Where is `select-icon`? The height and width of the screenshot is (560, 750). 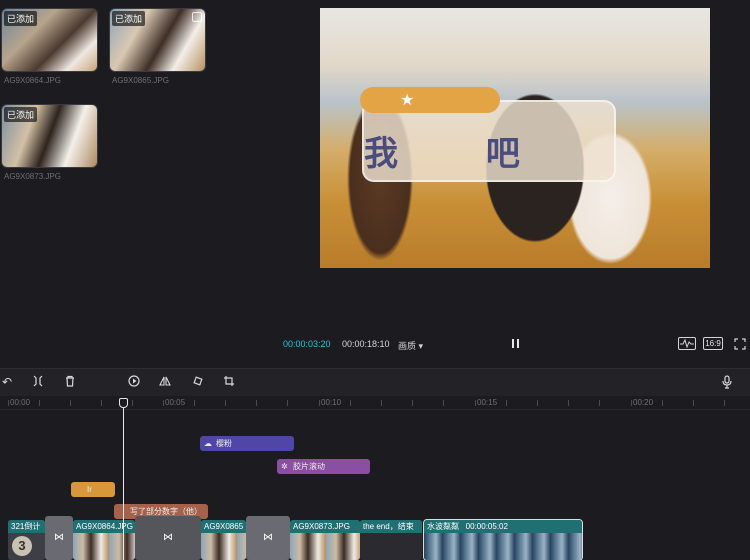
select-icon is located at coordinates (197, 17).